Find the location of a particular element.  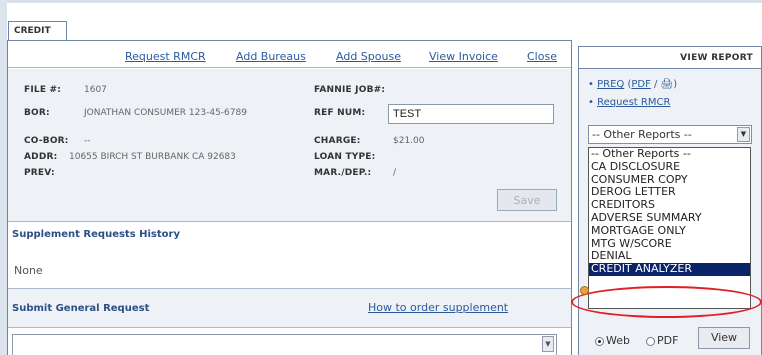

chevron-down-icon: ▼ is located at coordinates (743, 134).